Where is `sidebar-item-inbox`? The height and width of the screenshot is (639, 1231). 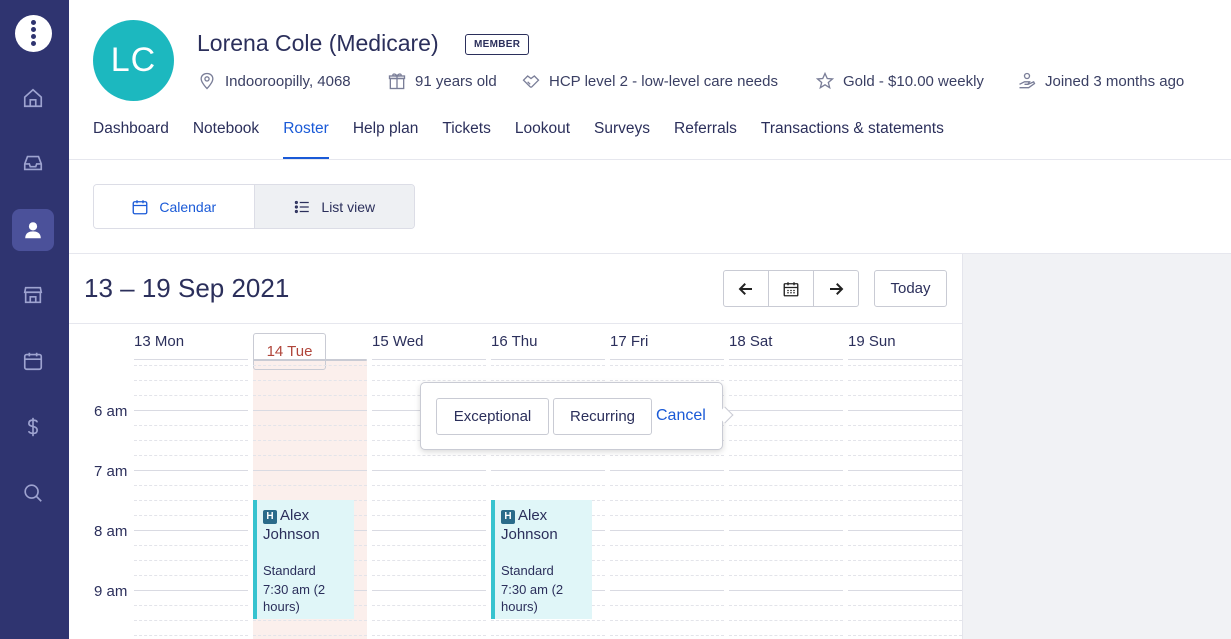
sidebar-item-inbox is located at coordinates (33, 163).